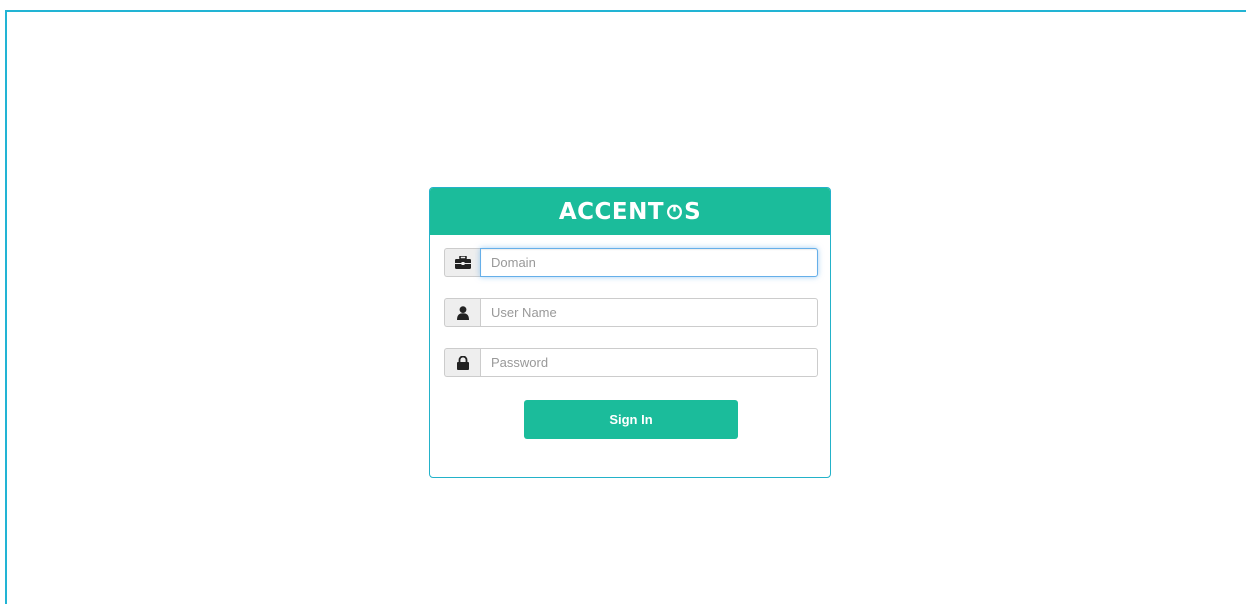 This screenshot has height=604, width=1246. I want to click on lock-icon, so click(462, 362).